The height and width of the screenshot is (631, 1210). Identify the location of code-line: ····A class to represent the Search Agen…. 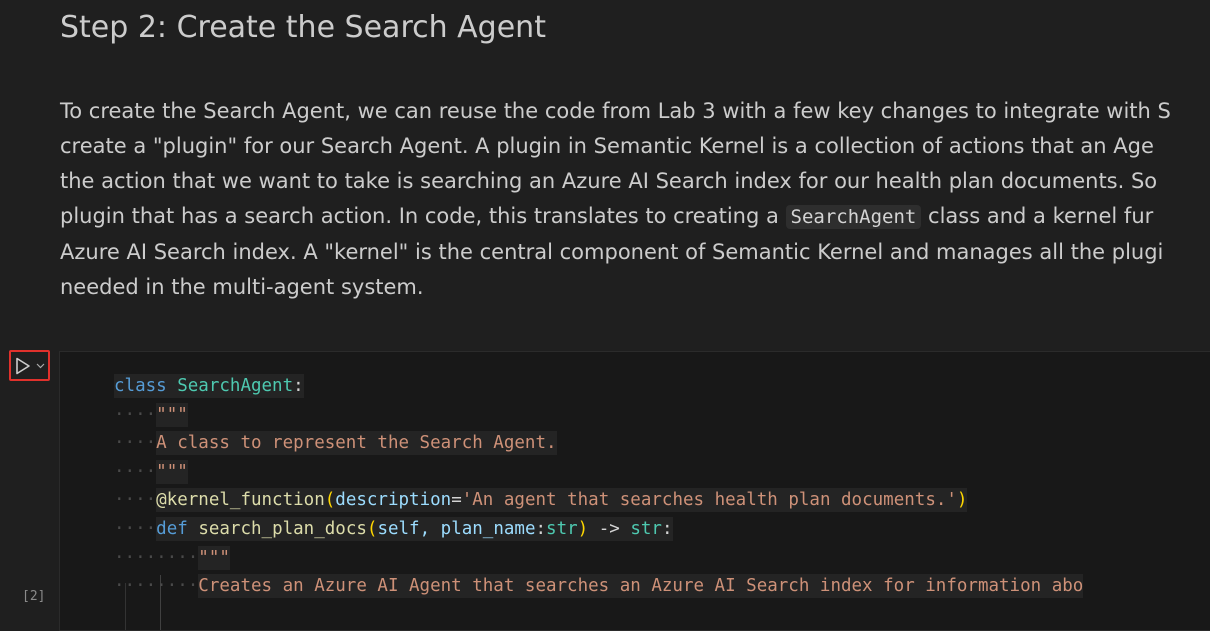
(335, 443).